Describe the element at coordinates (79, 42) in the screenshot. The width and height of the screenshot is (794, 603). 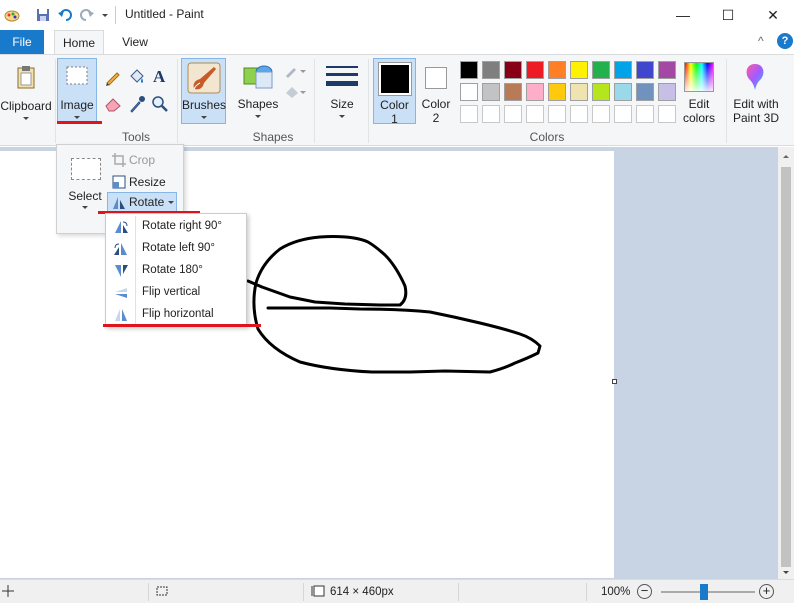
I see `tab-home: Home` at that location.